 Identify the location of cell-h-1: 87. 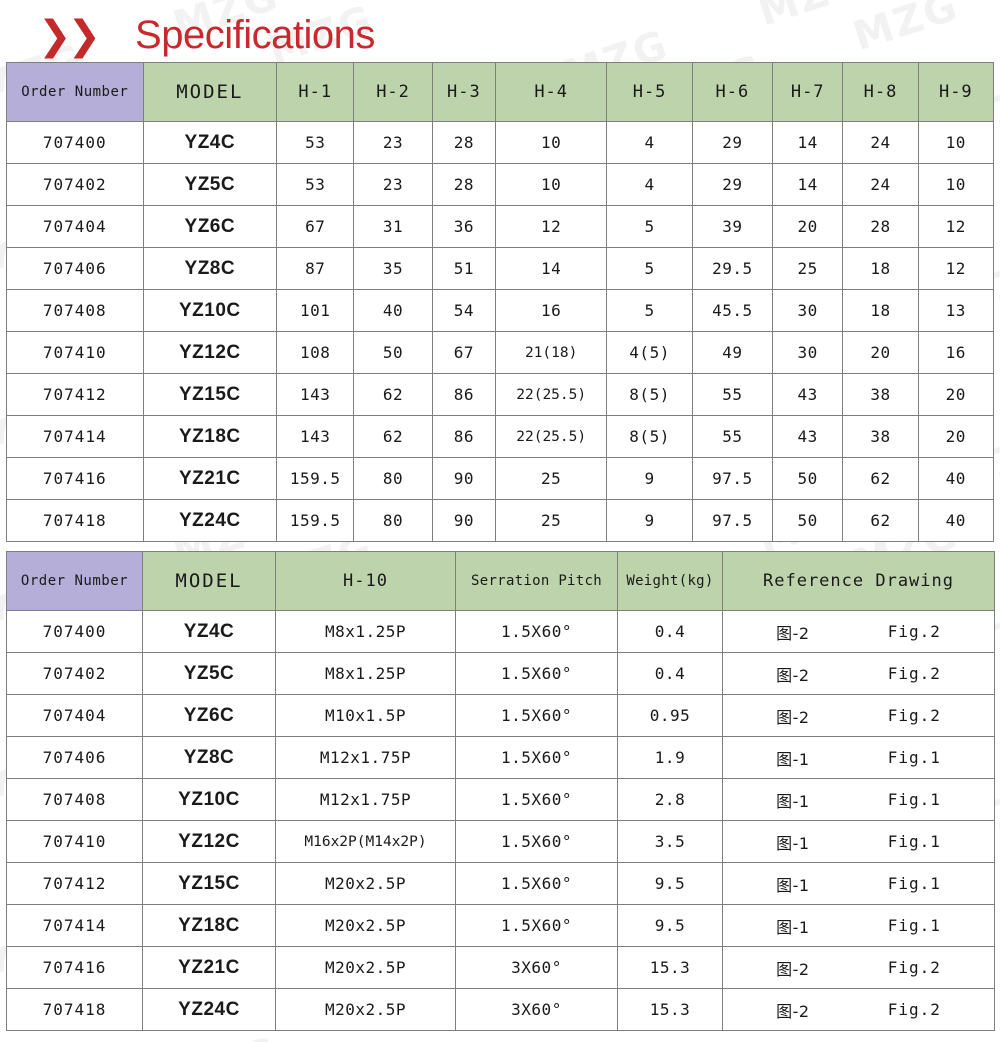
(315, 268).